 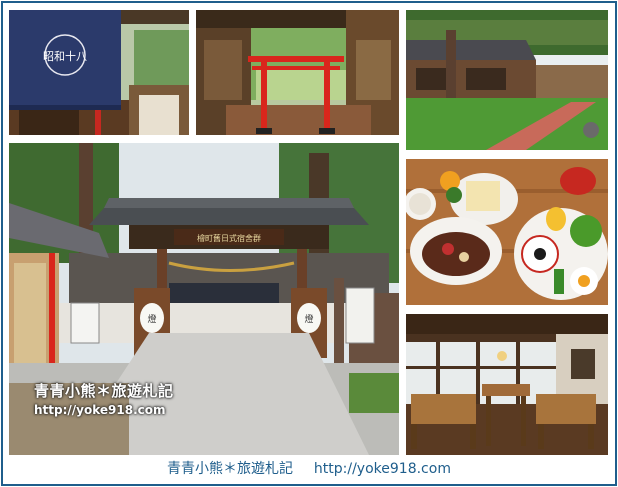 What do you see at coordinates (507, 80) in the screenshot?
I see `photo-japanese-houses-lawn` at bounding box center [507, 80].